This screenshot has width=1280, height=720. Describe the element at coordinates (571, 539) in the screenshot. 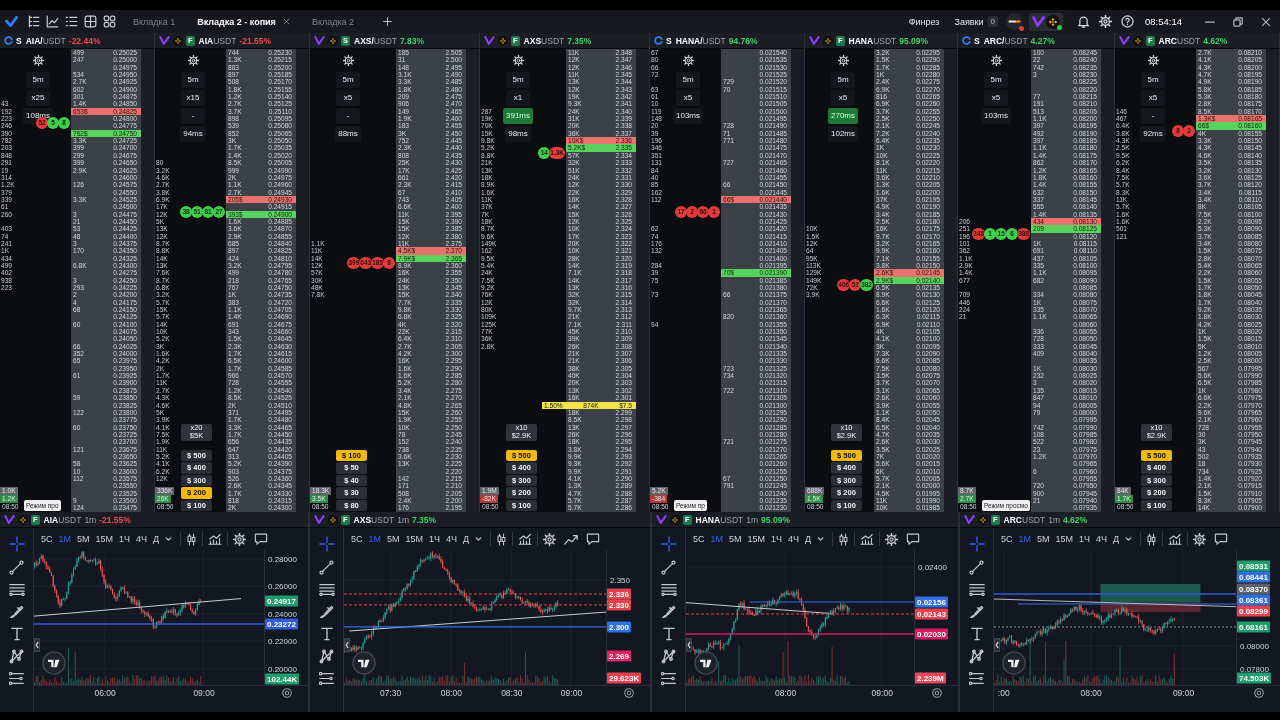

I see `zigzag-arrow-icon` at that location.